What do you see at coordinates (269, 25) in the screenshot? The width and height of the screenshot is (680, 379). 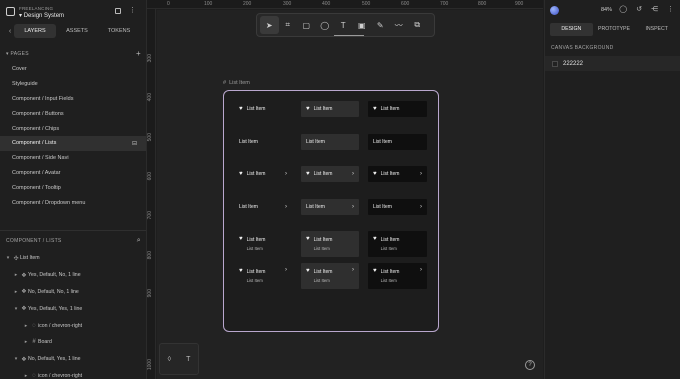 I see `pointer-icon: ➤` at bounding box center [269, 25].